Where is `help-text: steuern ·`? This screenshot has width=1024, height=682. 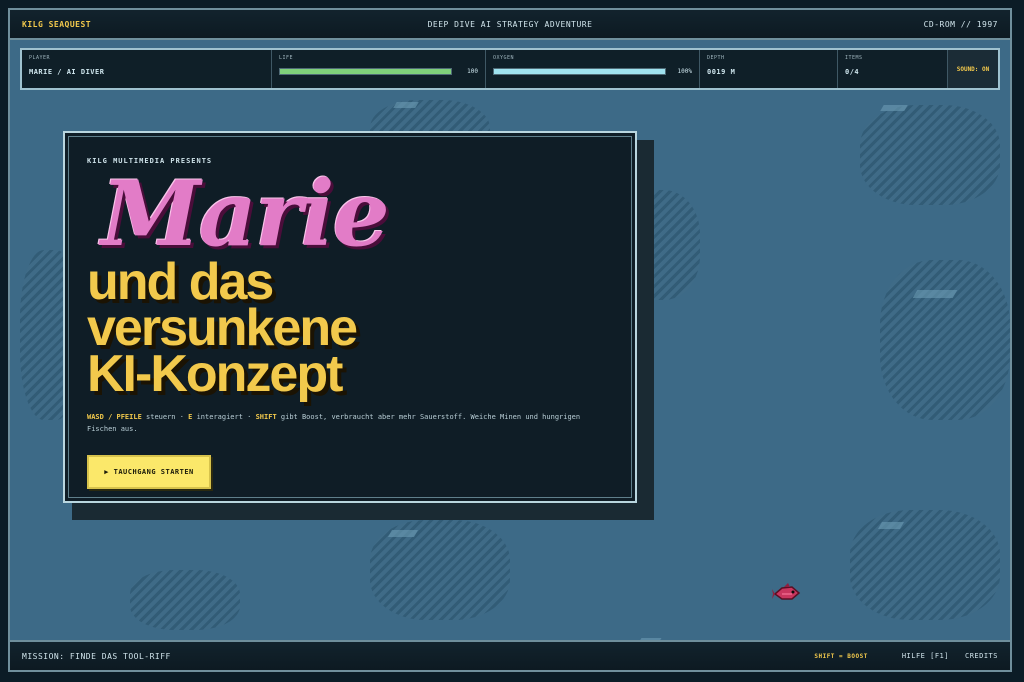 help-text: steuern · is located at coordinates (165, 417).